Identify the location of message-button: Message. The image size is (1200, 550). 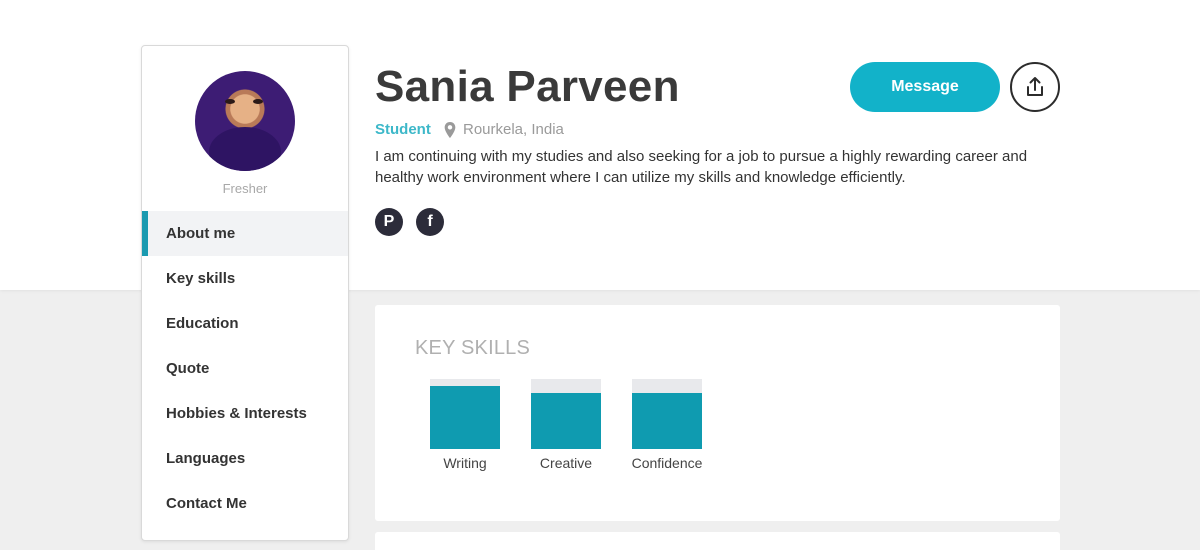
(925, 87).